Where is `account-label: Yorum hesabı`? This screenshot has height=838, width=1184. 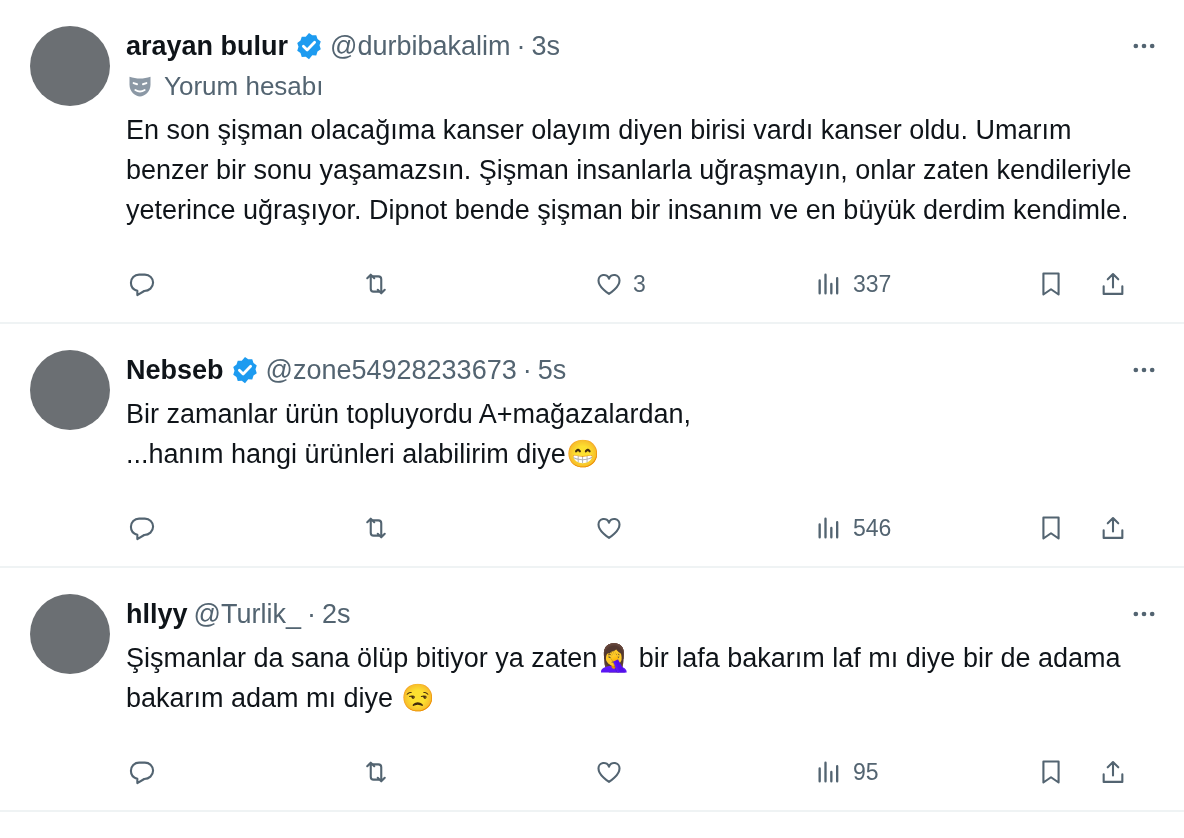 account-label: Yorum hesabı is located at coordinates (244, 86).